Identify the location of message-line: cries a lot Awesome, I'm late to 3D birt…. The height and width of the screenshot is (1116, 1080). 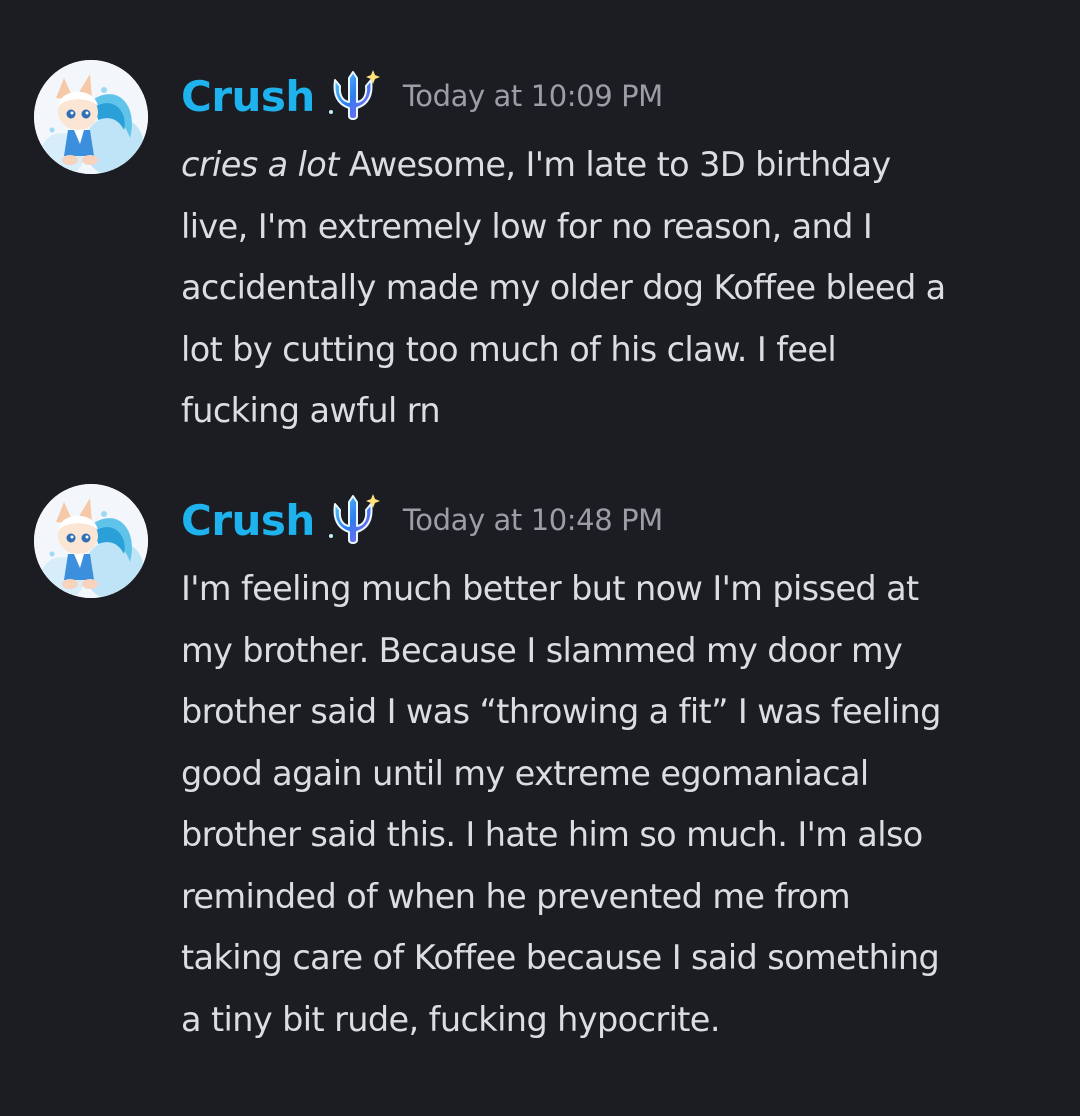
(621, 165).